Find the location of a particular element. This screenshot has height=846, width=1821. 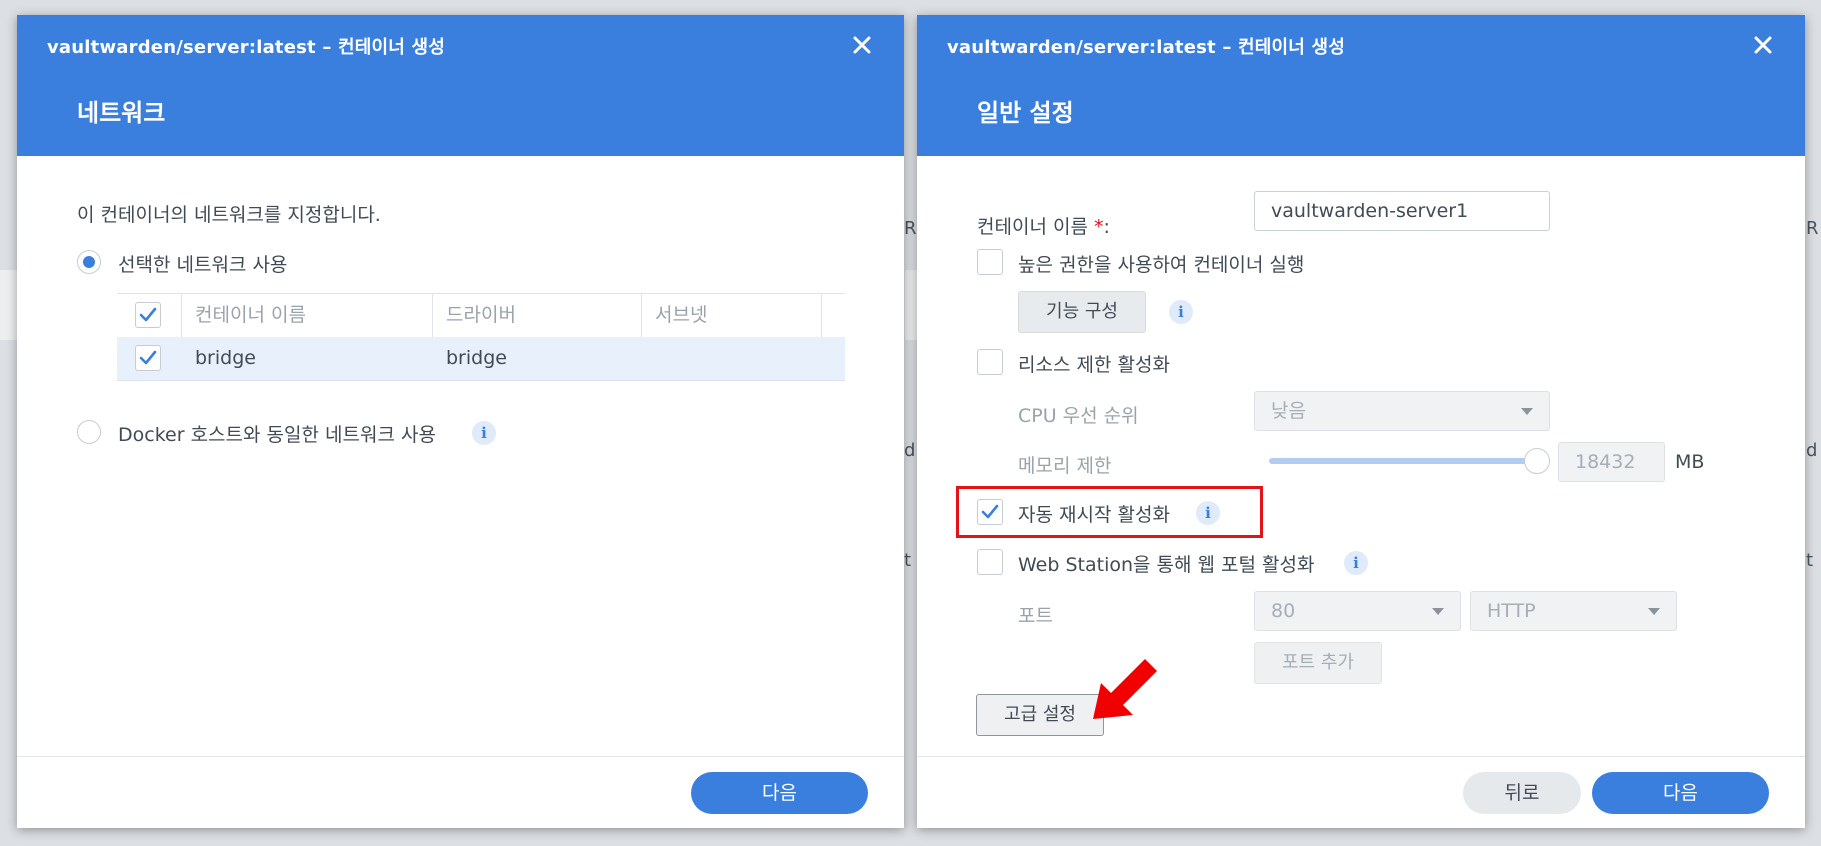

web-station-label: Web Station을 통해 웹 포털 활성화 is located at coordinates (1166, 563).